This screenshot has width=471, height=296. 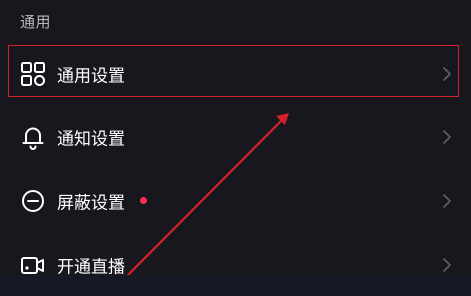 What do you see at coordinates (33, 265) in the screenshot?
I see `video-camera-icon` at bounding box center [33, 265].